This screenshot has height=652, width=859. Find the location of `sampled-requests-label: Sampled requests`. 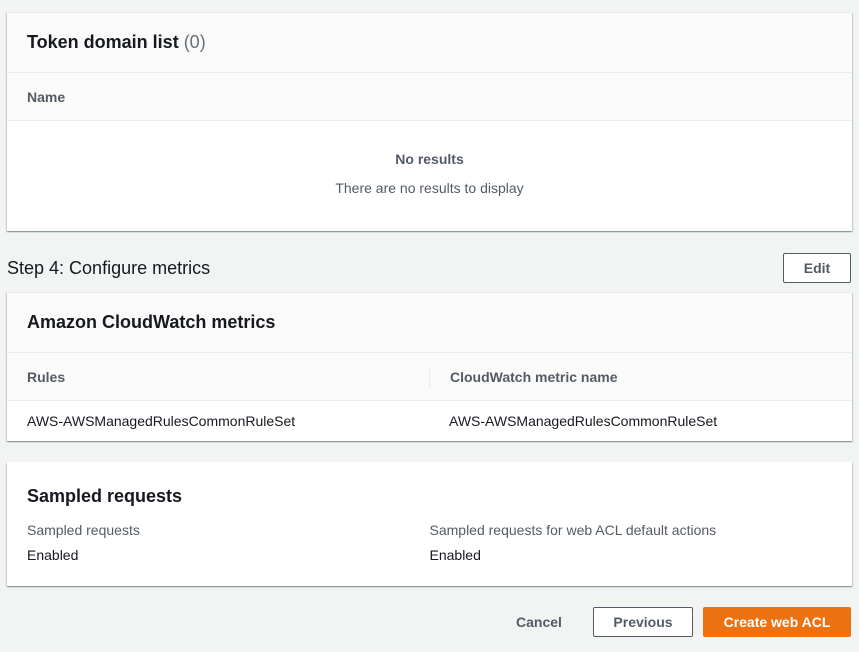

sampled-requests-label: Sampled requests is located at coordinates (83, 530).